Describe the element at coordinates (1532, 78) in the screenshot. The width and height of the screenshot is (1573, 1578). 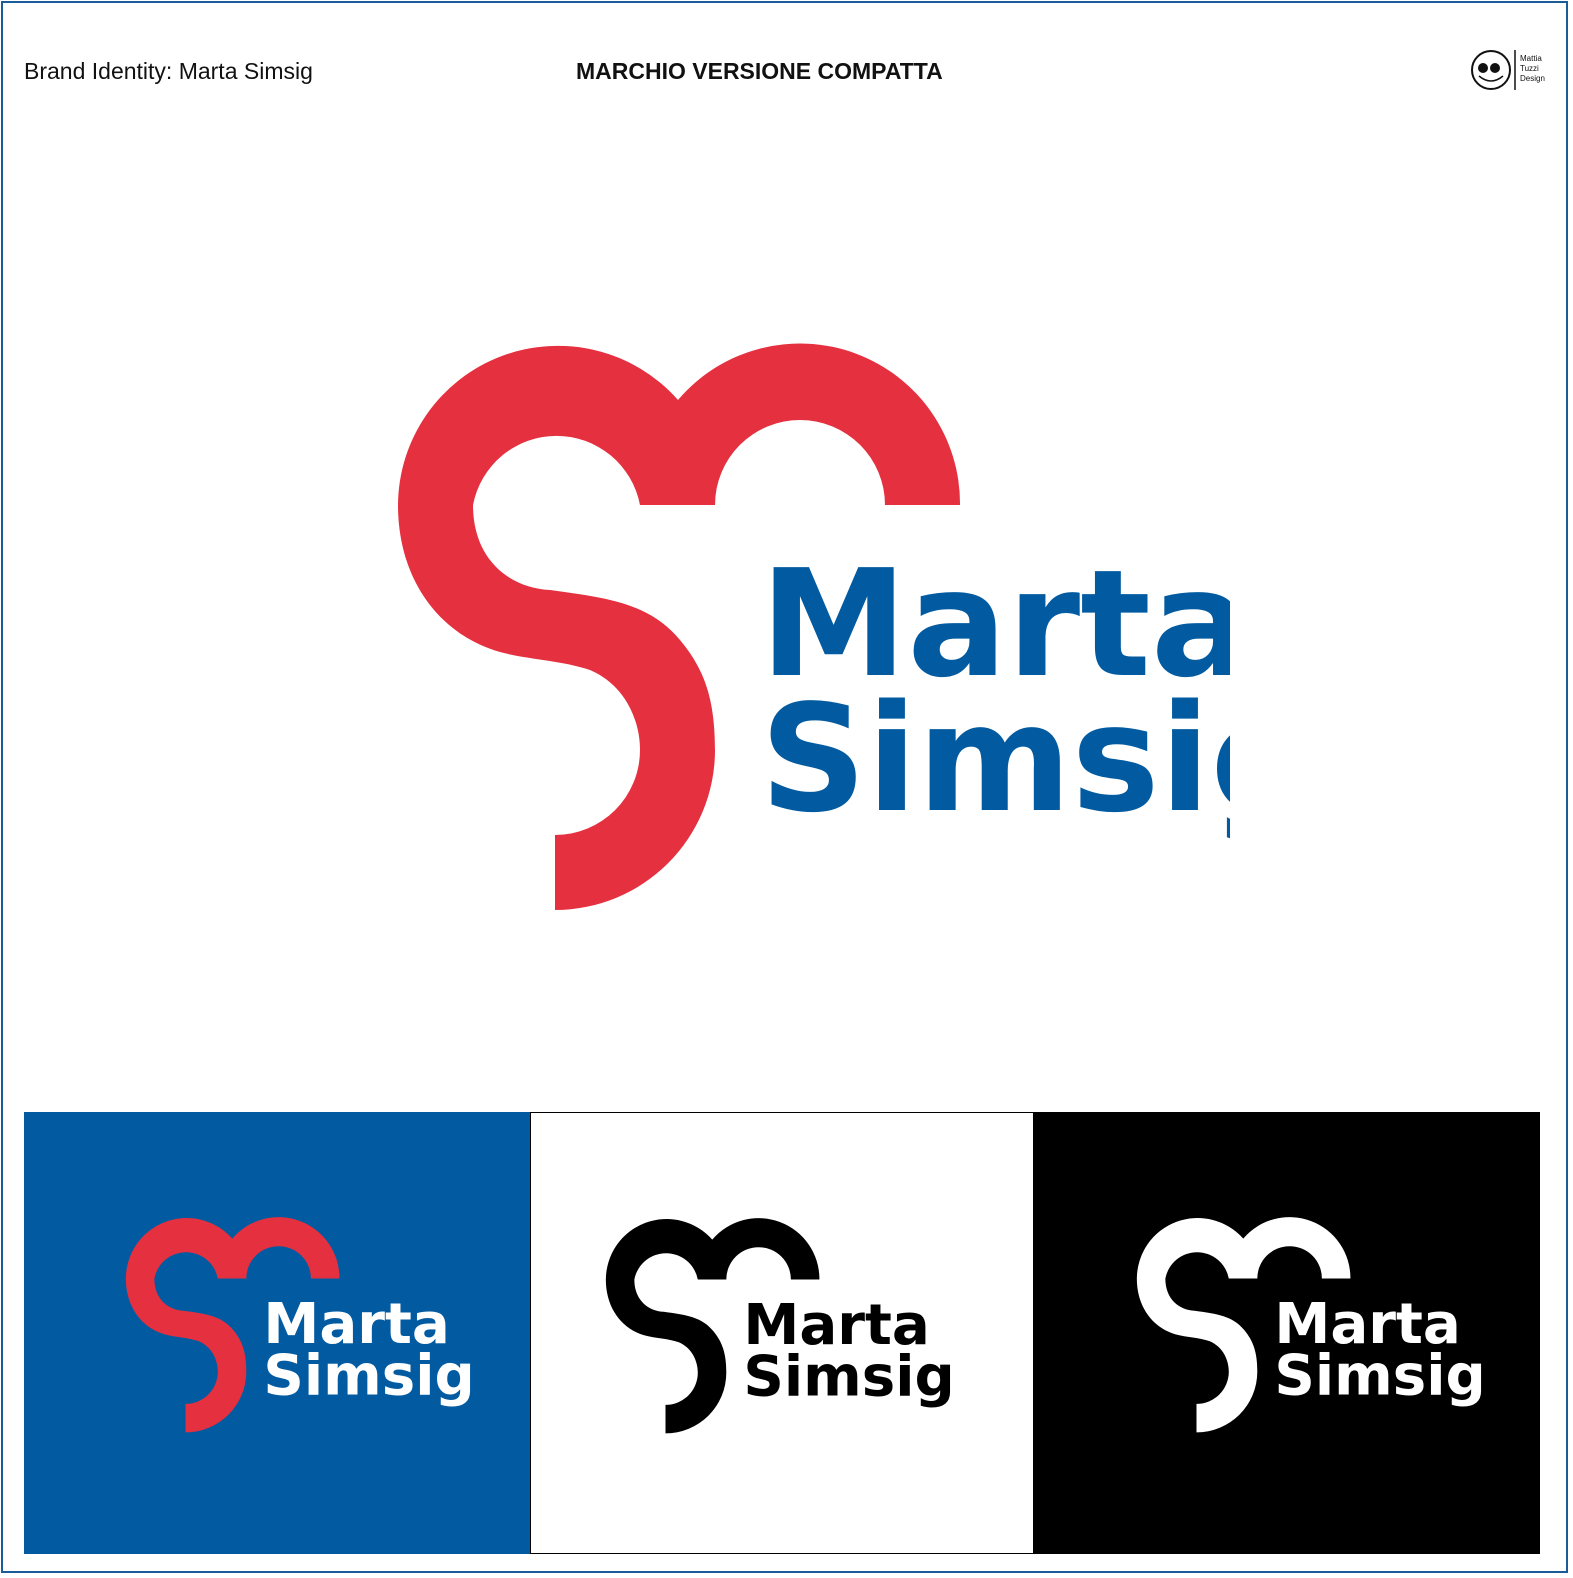
I see `studio-line-3: Design` at that location.